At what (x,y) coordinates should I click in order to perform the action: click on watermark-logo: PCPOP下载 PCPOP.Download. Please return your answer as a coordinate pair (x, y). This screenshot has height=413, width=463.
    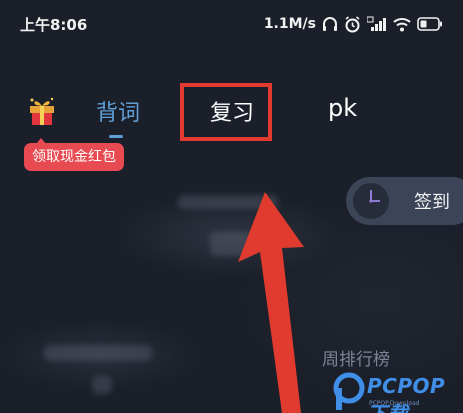
    Looking at the image, I should click on (398, 392).